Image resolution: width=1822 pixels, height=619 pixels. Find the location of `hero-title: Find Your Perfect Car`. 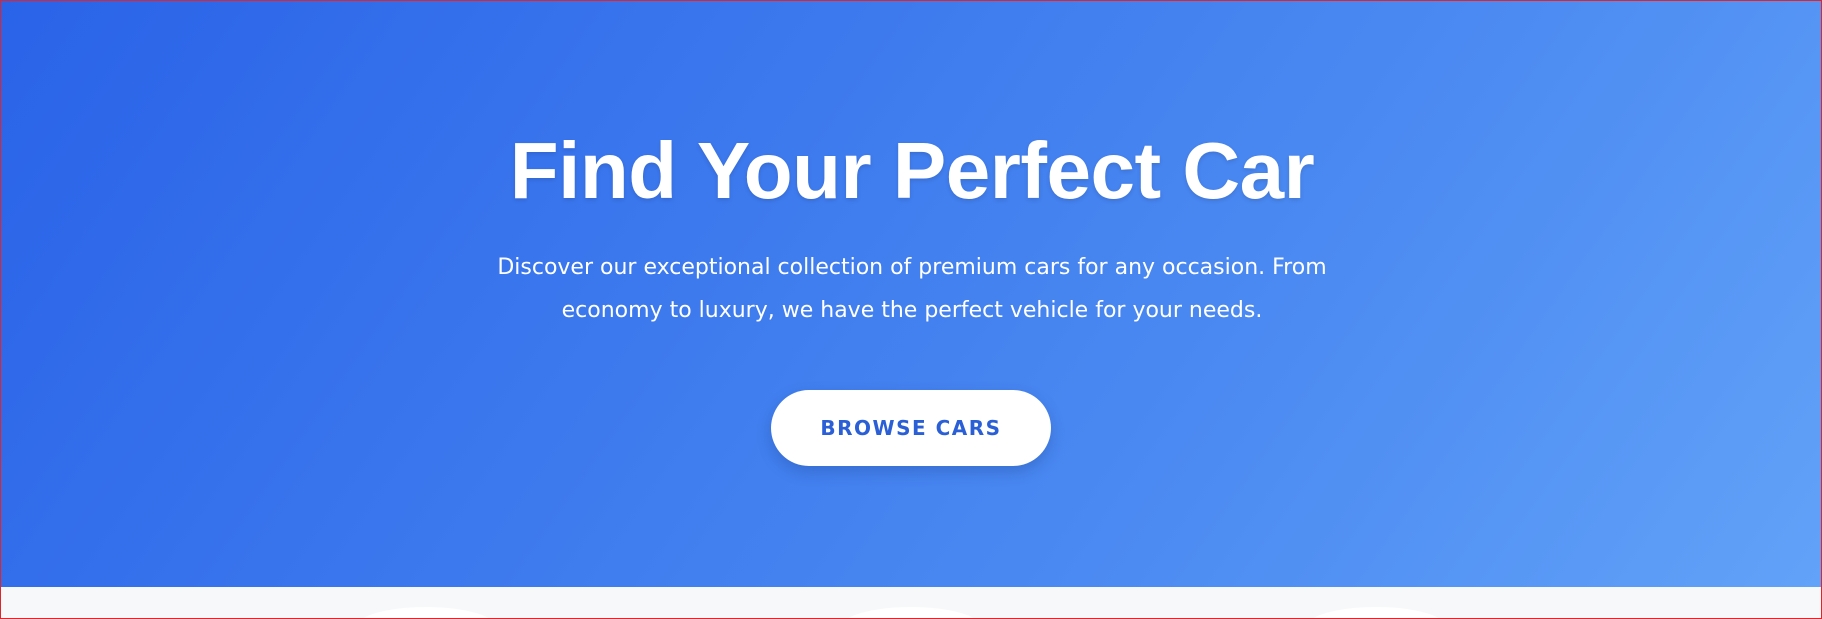

hero-title: Find Your Perfect Car is located at coordinates (912, 170).